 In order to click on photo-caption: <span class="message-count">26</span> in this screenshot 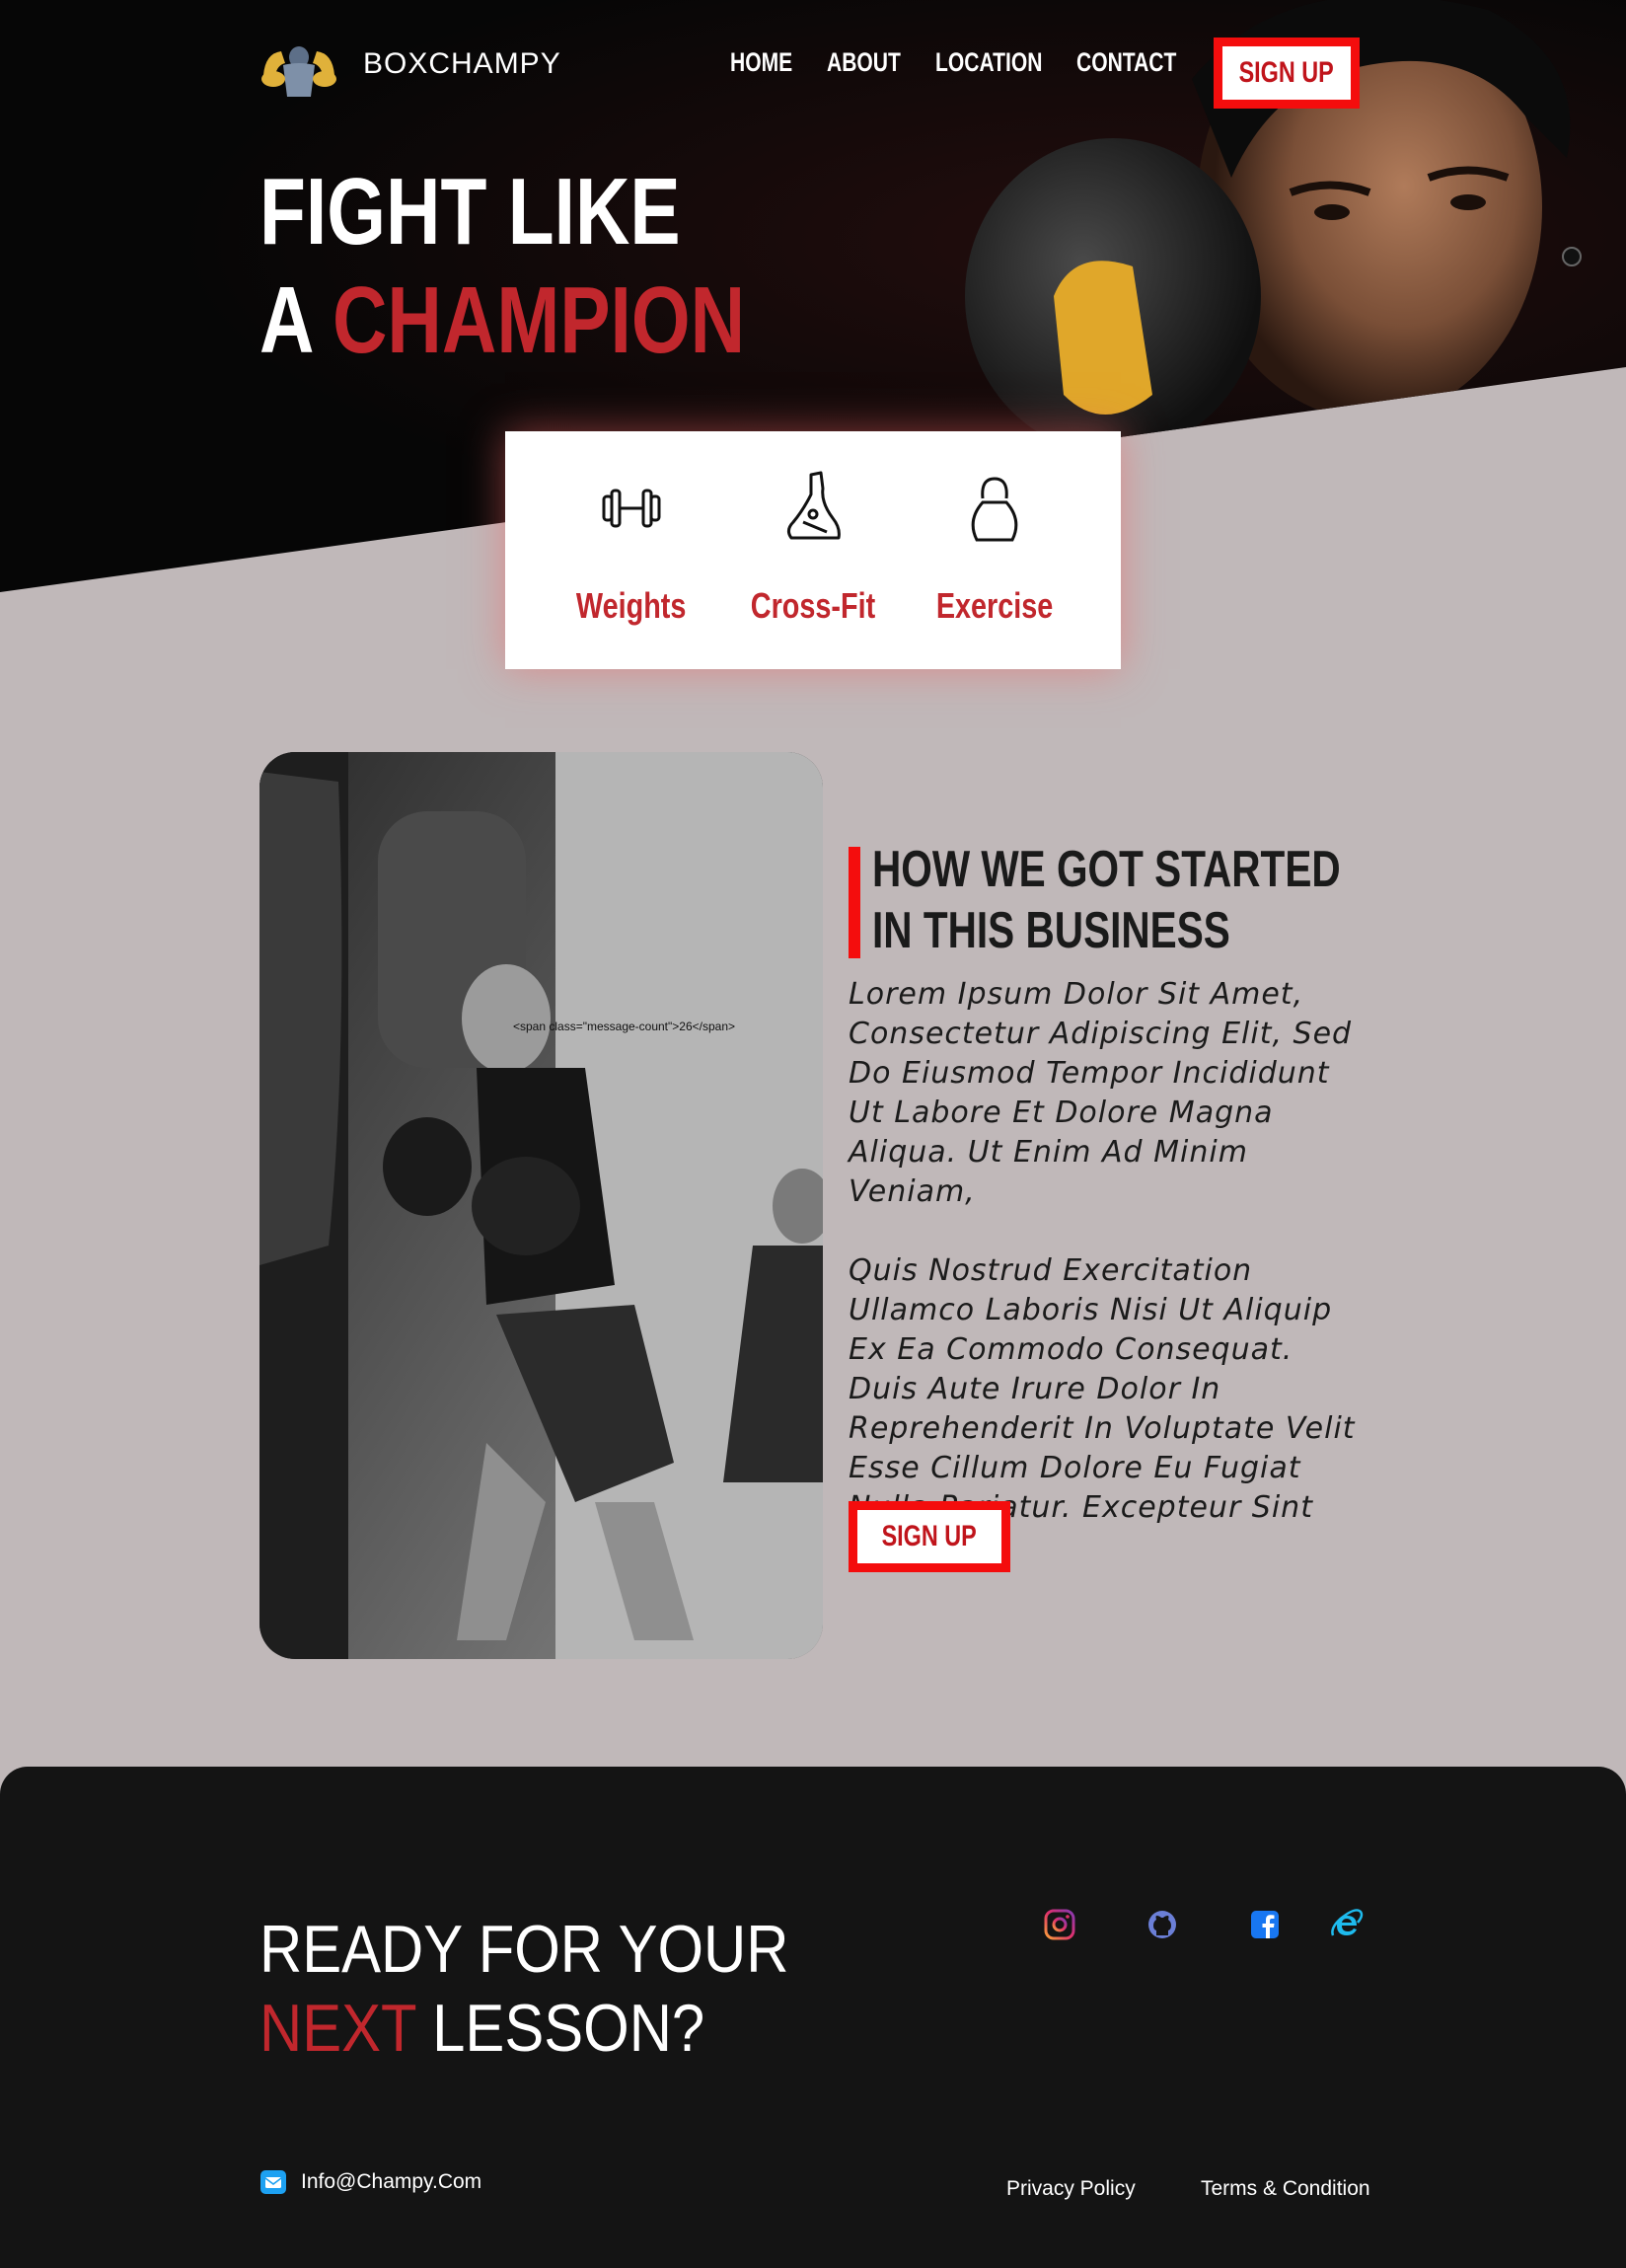, I will do `click(624, 1026)`.